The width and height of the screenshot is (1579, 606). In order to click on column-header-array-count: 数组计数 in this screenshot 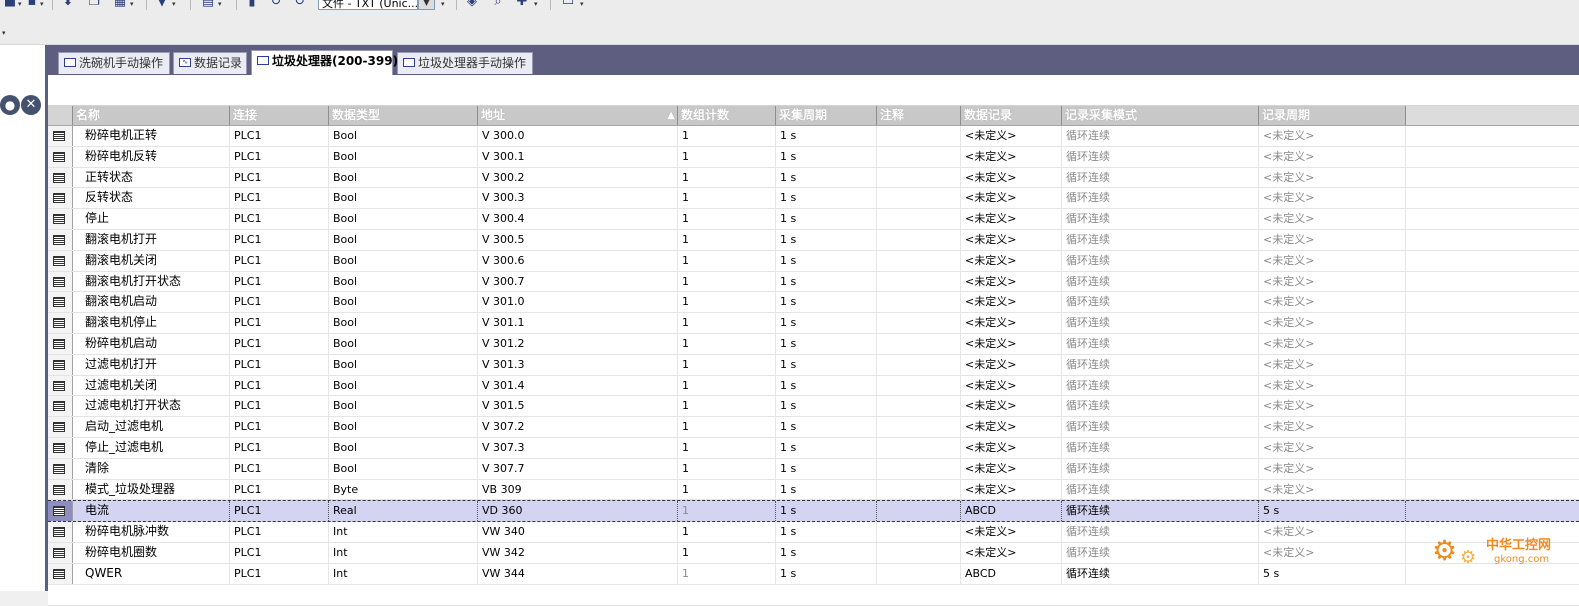, I will do `click(727, 115)`.